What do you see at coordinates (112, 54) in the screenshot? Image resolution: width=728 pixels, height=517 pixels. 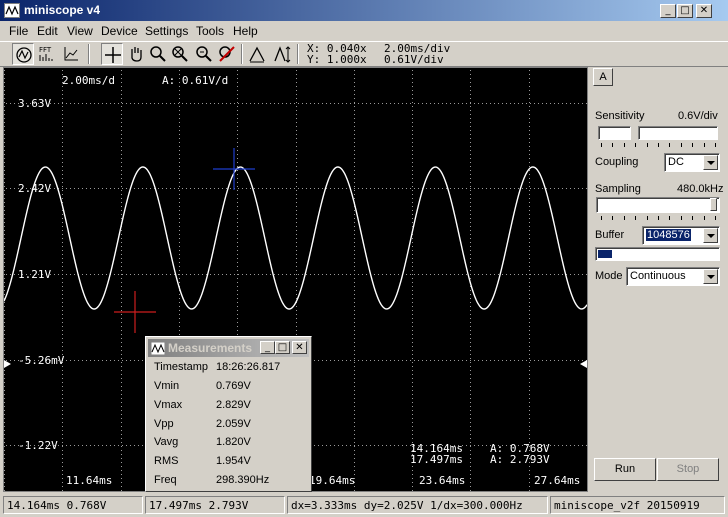 I see `crosshair-tool-button` at bounding box center [112, 54].